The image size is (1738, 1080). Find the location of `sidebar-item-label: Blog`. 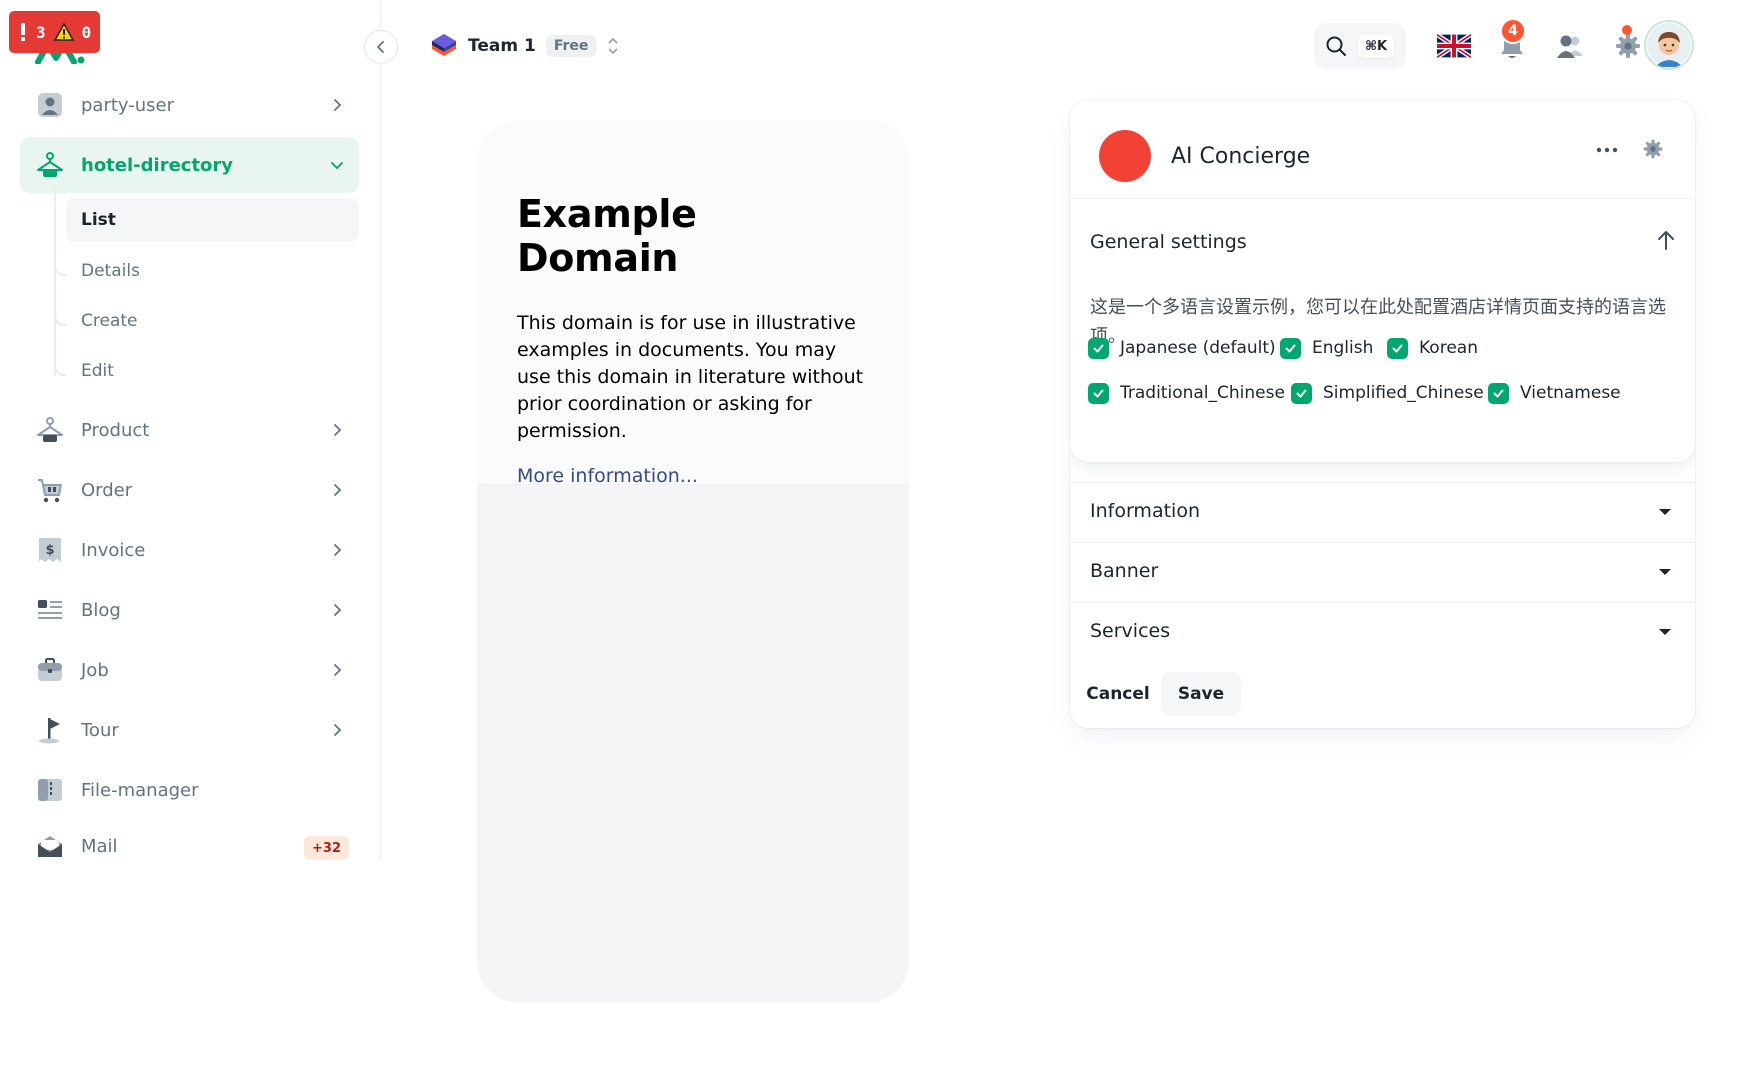

sidebar-item-label: Blog is located at coordinates (101, 610).